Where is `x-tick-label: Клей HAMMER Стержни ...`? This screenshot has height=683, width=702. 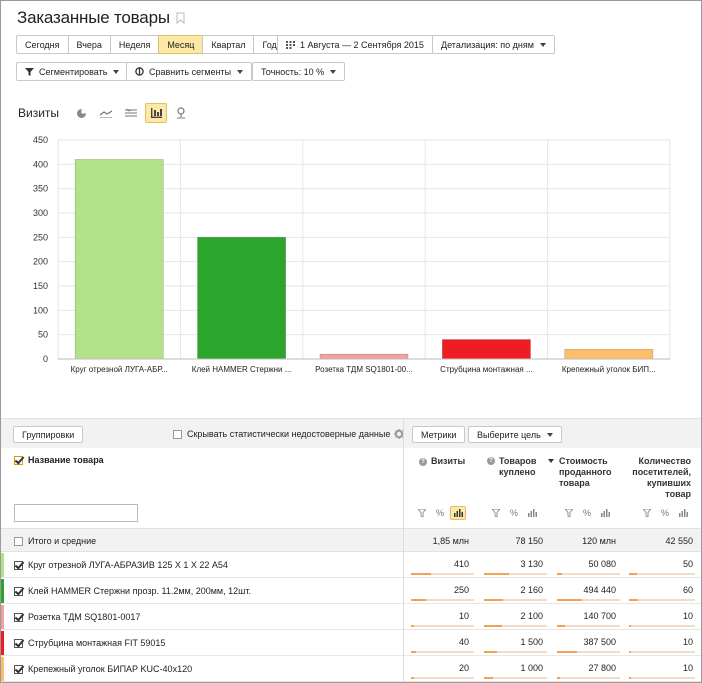 x-tick-label: Клей HAMMER Стержни ... is located at coordinates (242, 369).